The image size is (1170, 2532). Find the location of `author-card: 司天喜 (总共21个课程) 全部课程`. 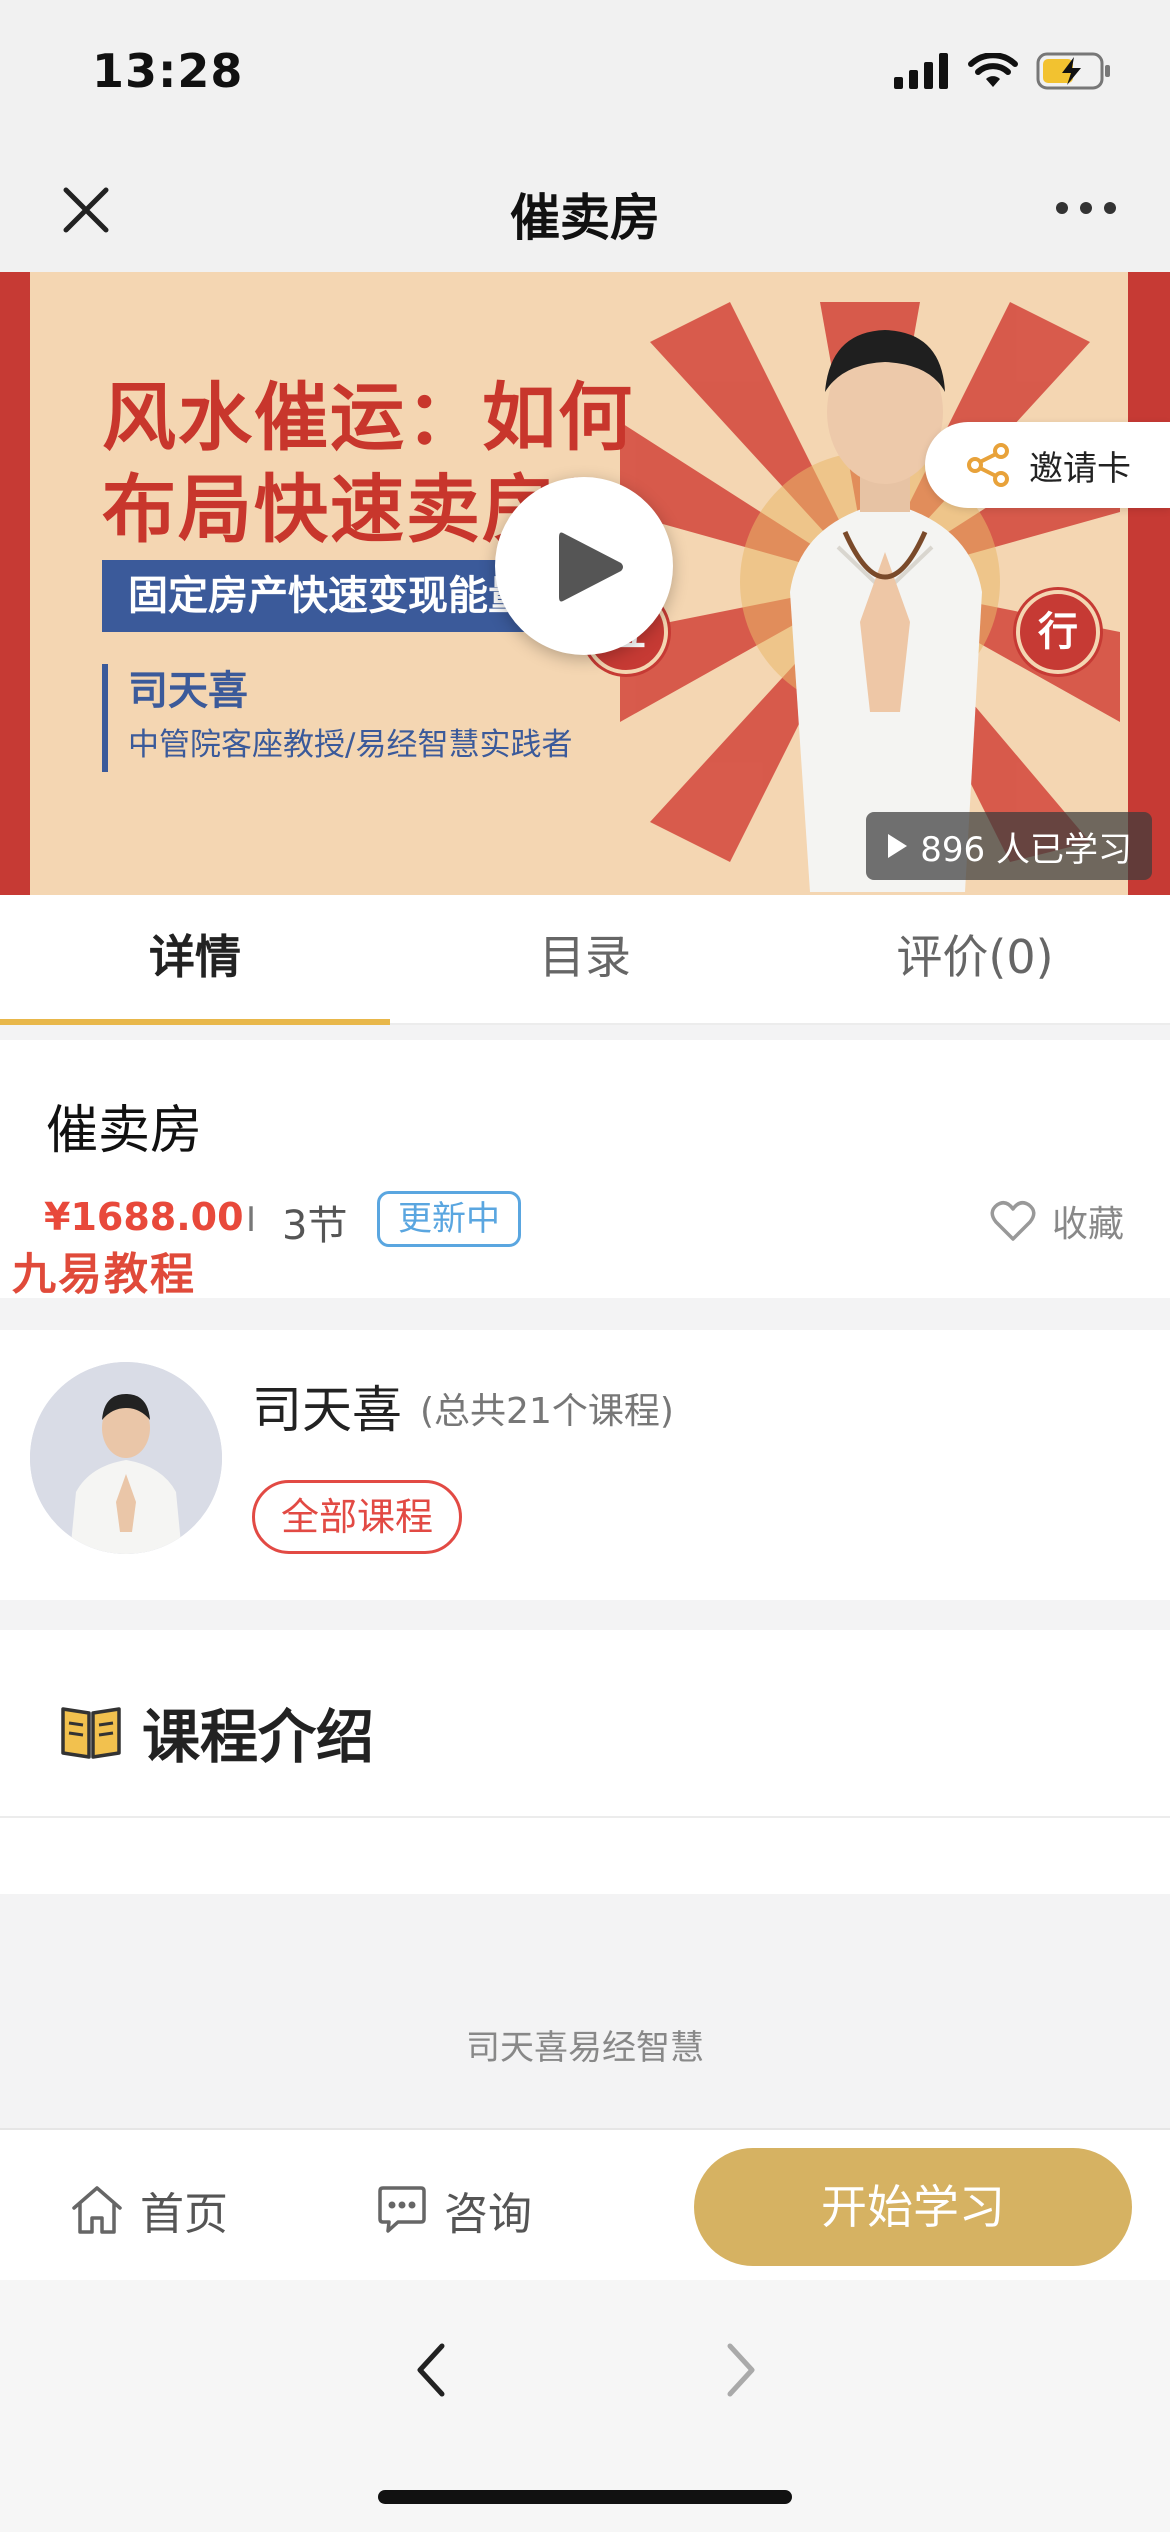

author-card: 司天喜 (总共21个课程) 全部课程 is located at coordinates (585, 1465).